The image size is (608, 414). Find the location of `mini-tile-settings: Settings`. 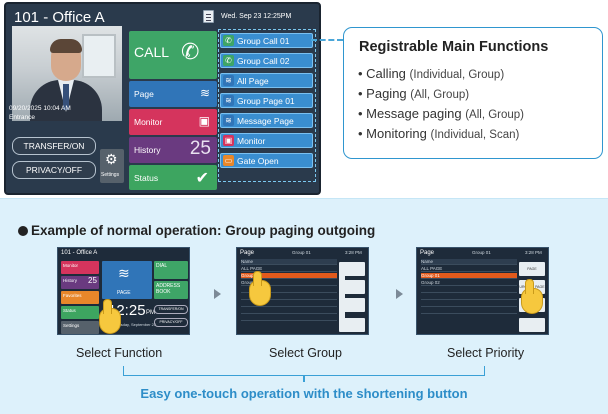

mini-tile-settings: Settings is located at coordinates (80, 327).